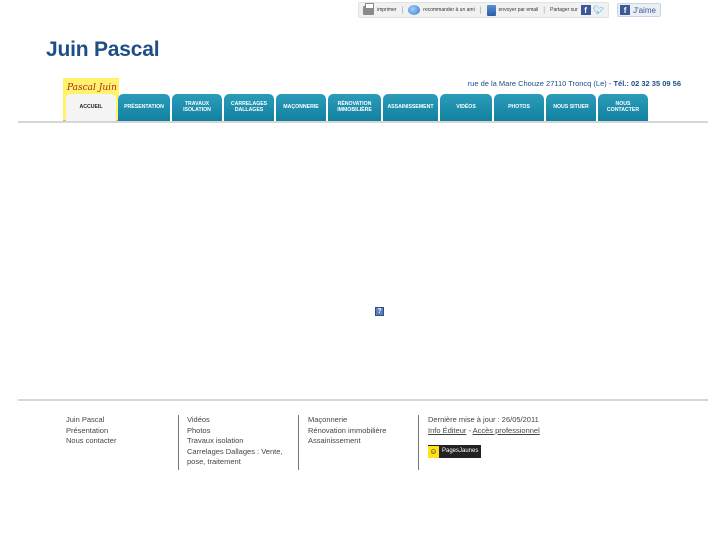  Describe the element at coordinates (363, 400) in the screenshot. I see `footer-divider` at that location.